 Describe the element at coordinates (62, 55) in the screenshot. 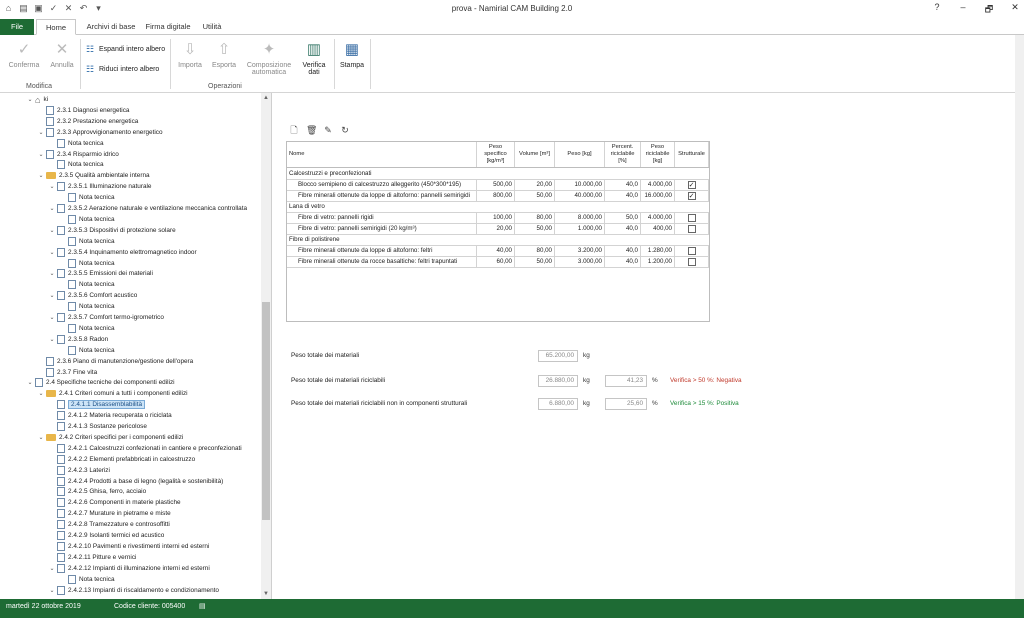

I see `annulla-button: ✕ Annulla` at that location.